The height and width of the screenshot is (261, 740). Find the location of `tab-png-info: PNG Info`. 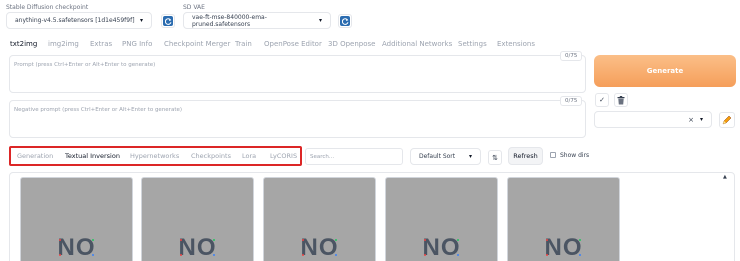

tab-png-info: PNG Info is located at coordinates (137, 44).